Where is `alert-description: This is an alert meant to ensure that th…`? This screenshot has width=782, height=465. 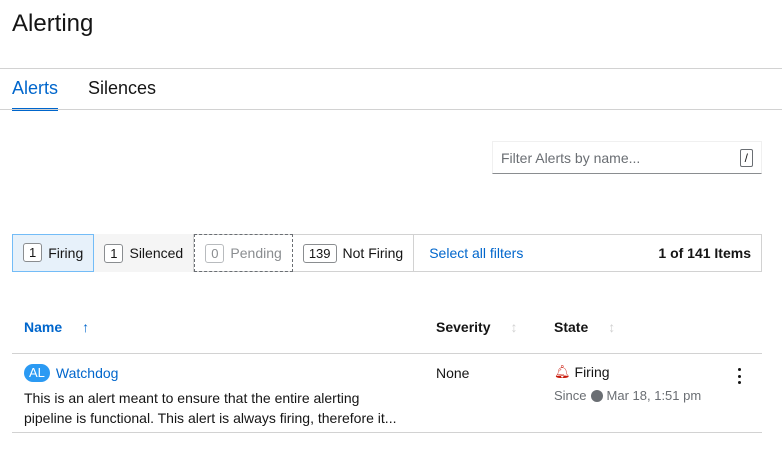 alert-description: This is an alert meant to ensure that th… is located at coordinates (210, 408).